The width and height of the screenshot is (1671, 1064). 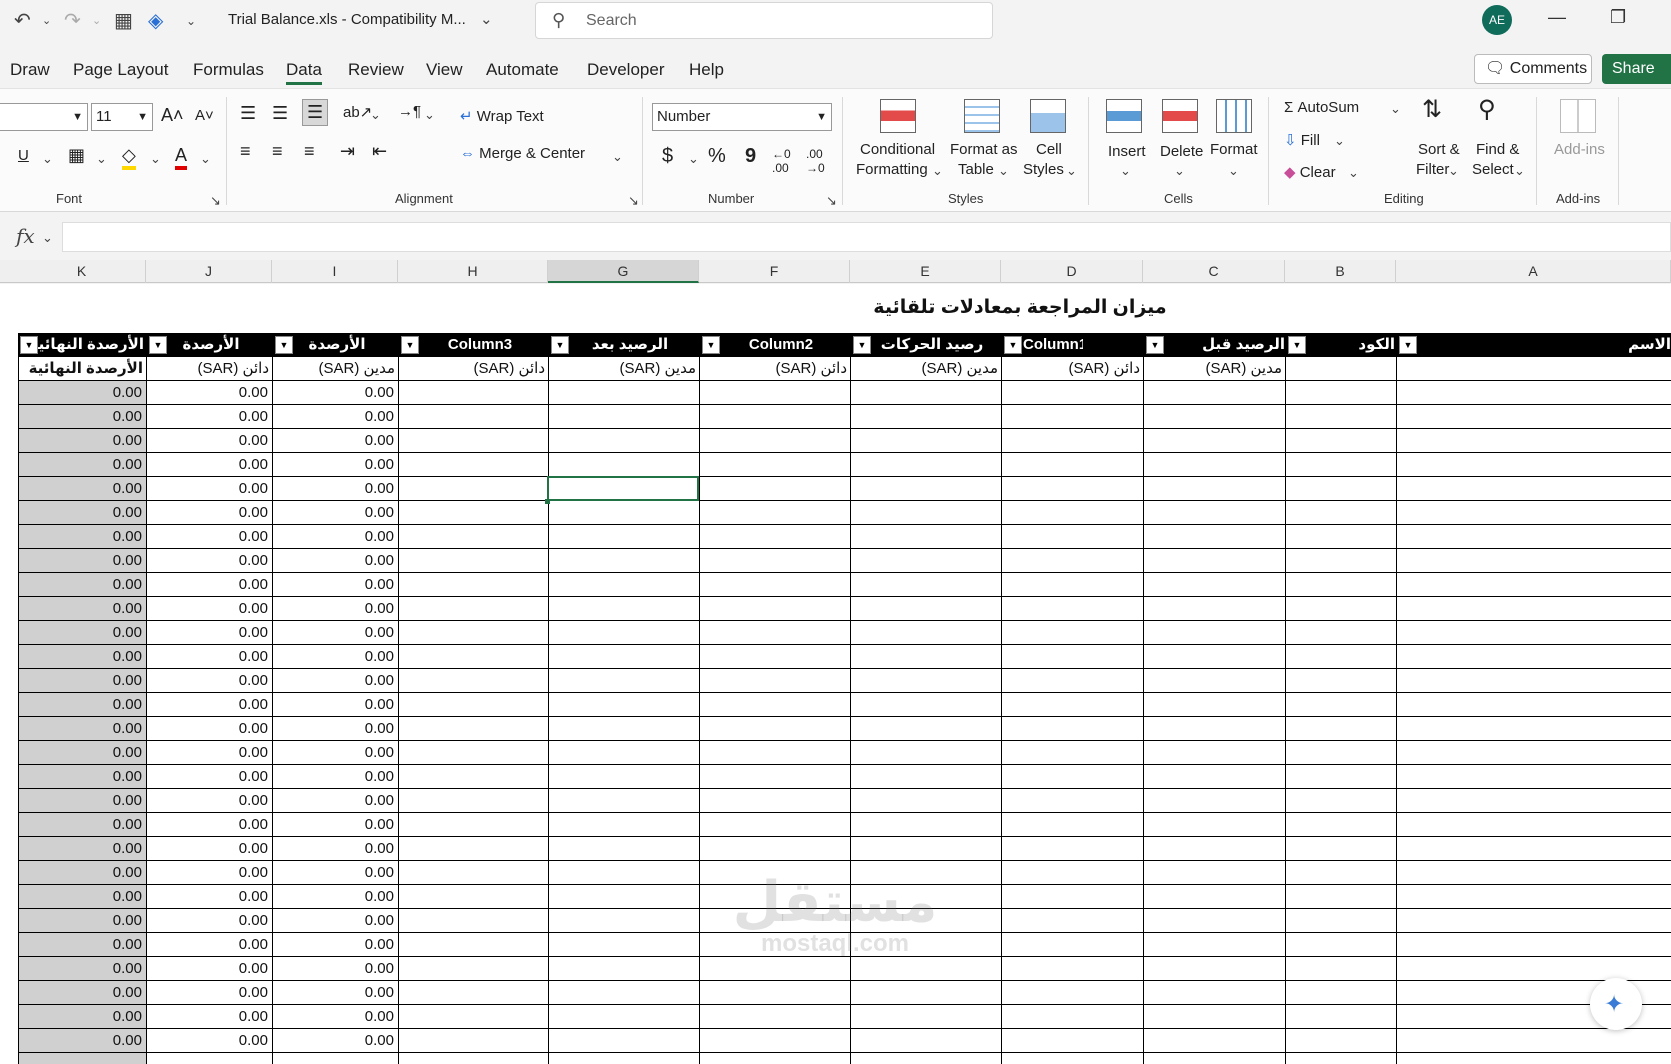 What do you see at coordinates (315, 112) in the screenshot?
I see `align-bottom-icon: ☰` at bounding box center [315, 112].